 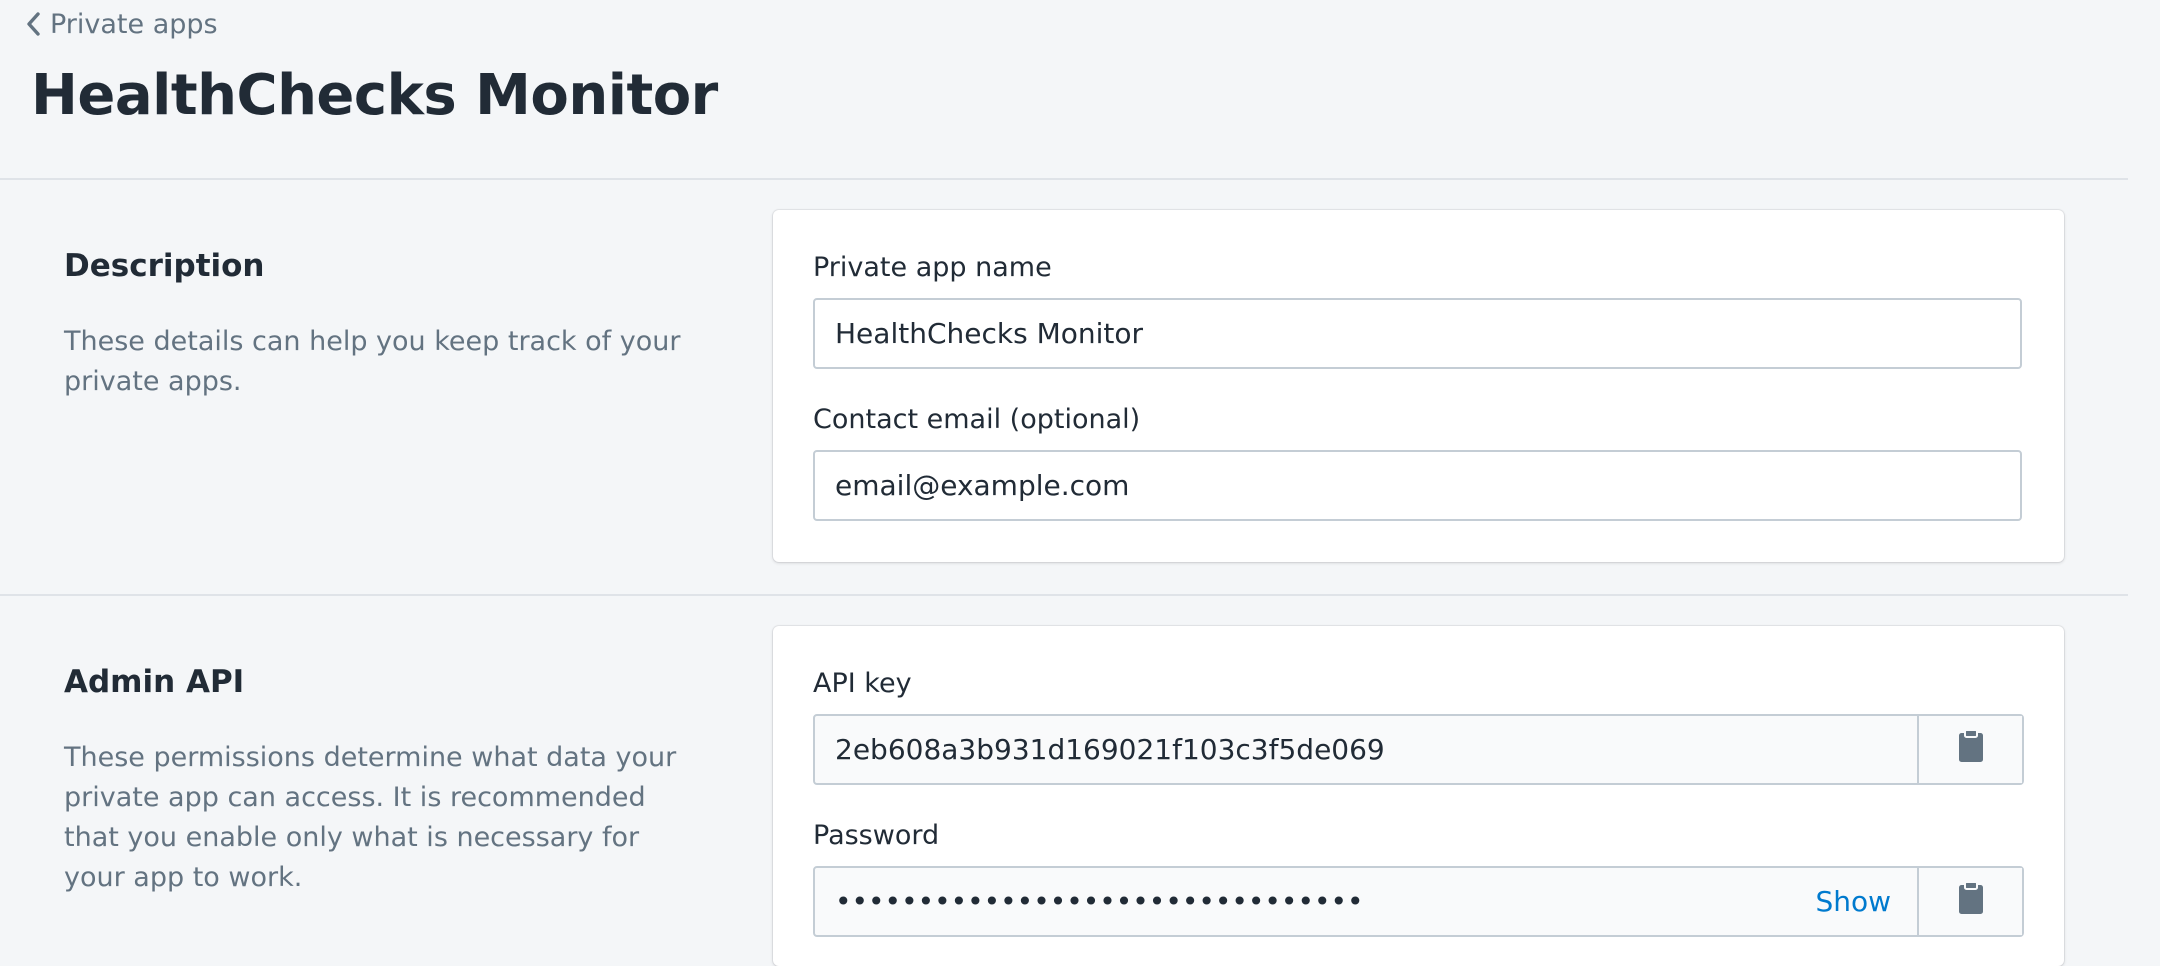 What do you see at coordinates (1366, 901) in the screenshot?
I see `password-value-box: •••••••••••••••••••••••••••••••• Show` at bounding box center [1366, 901].